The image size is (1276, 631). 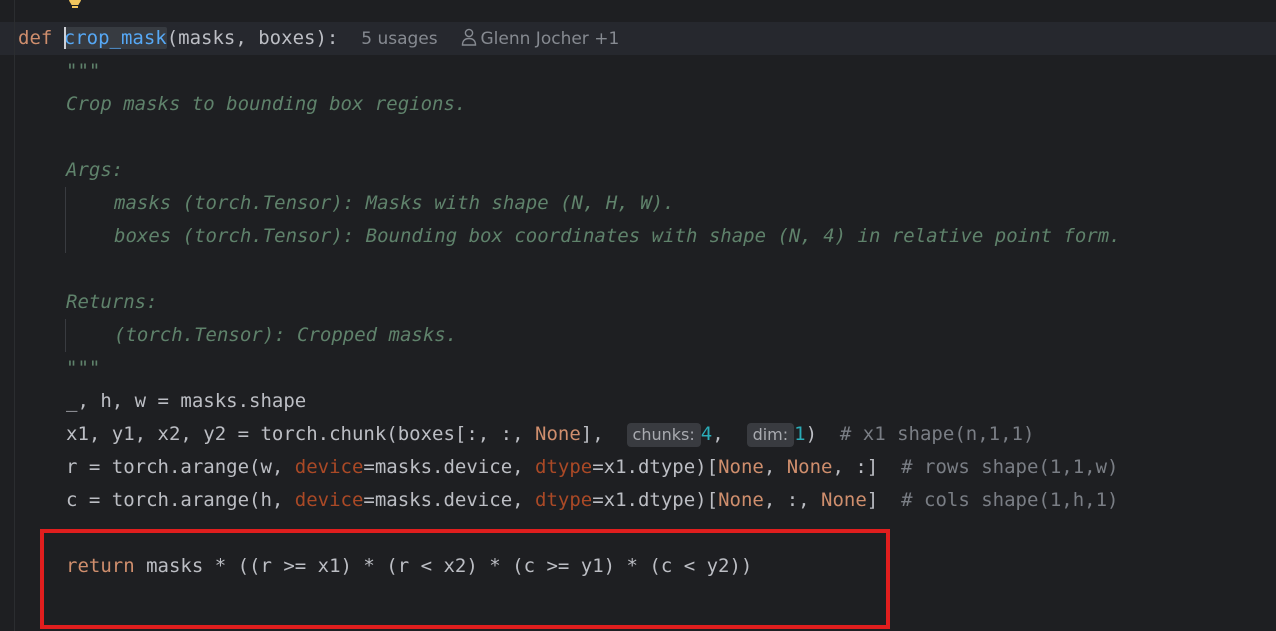 I want to click on person-icon, so click(x=468, y=37).